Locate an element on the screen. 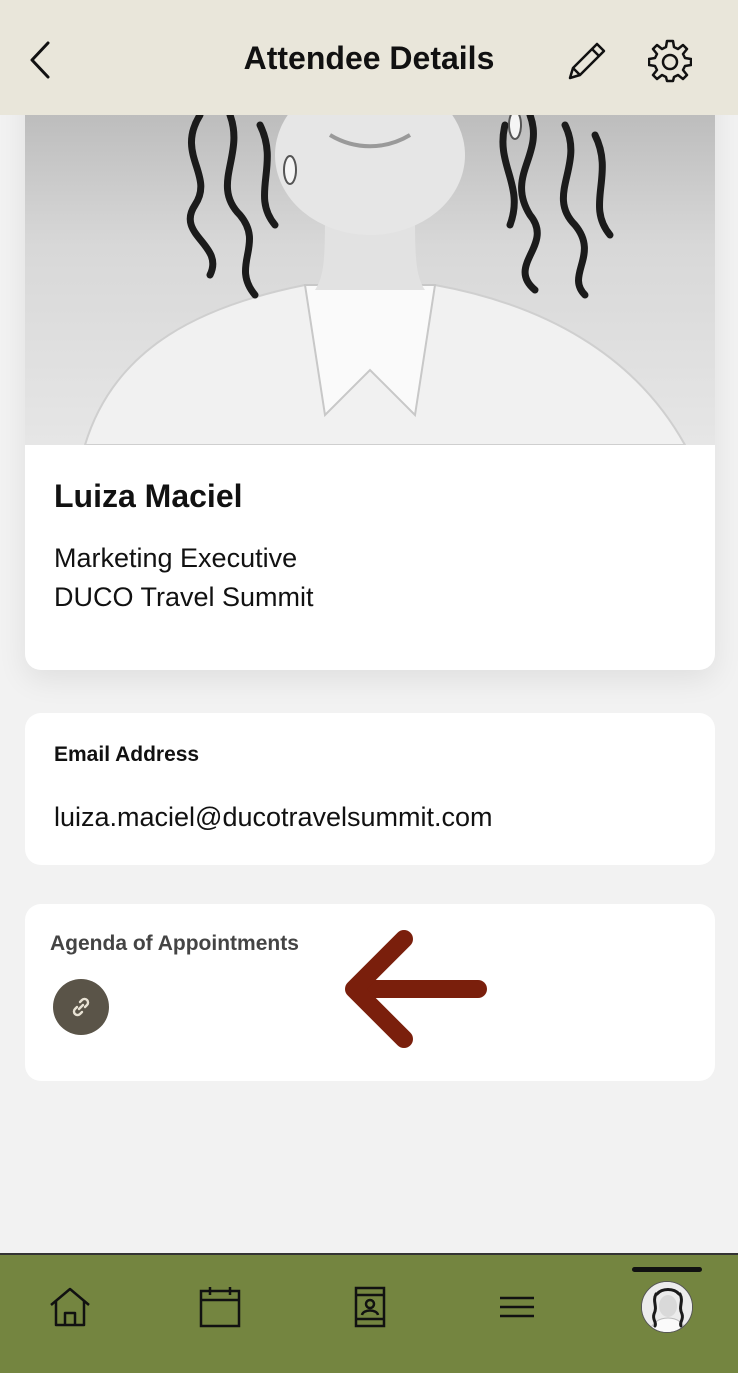 The height and width of the screenshot is (1373, 738). app-header: Attendee Details is located at coordinates (369, 57).